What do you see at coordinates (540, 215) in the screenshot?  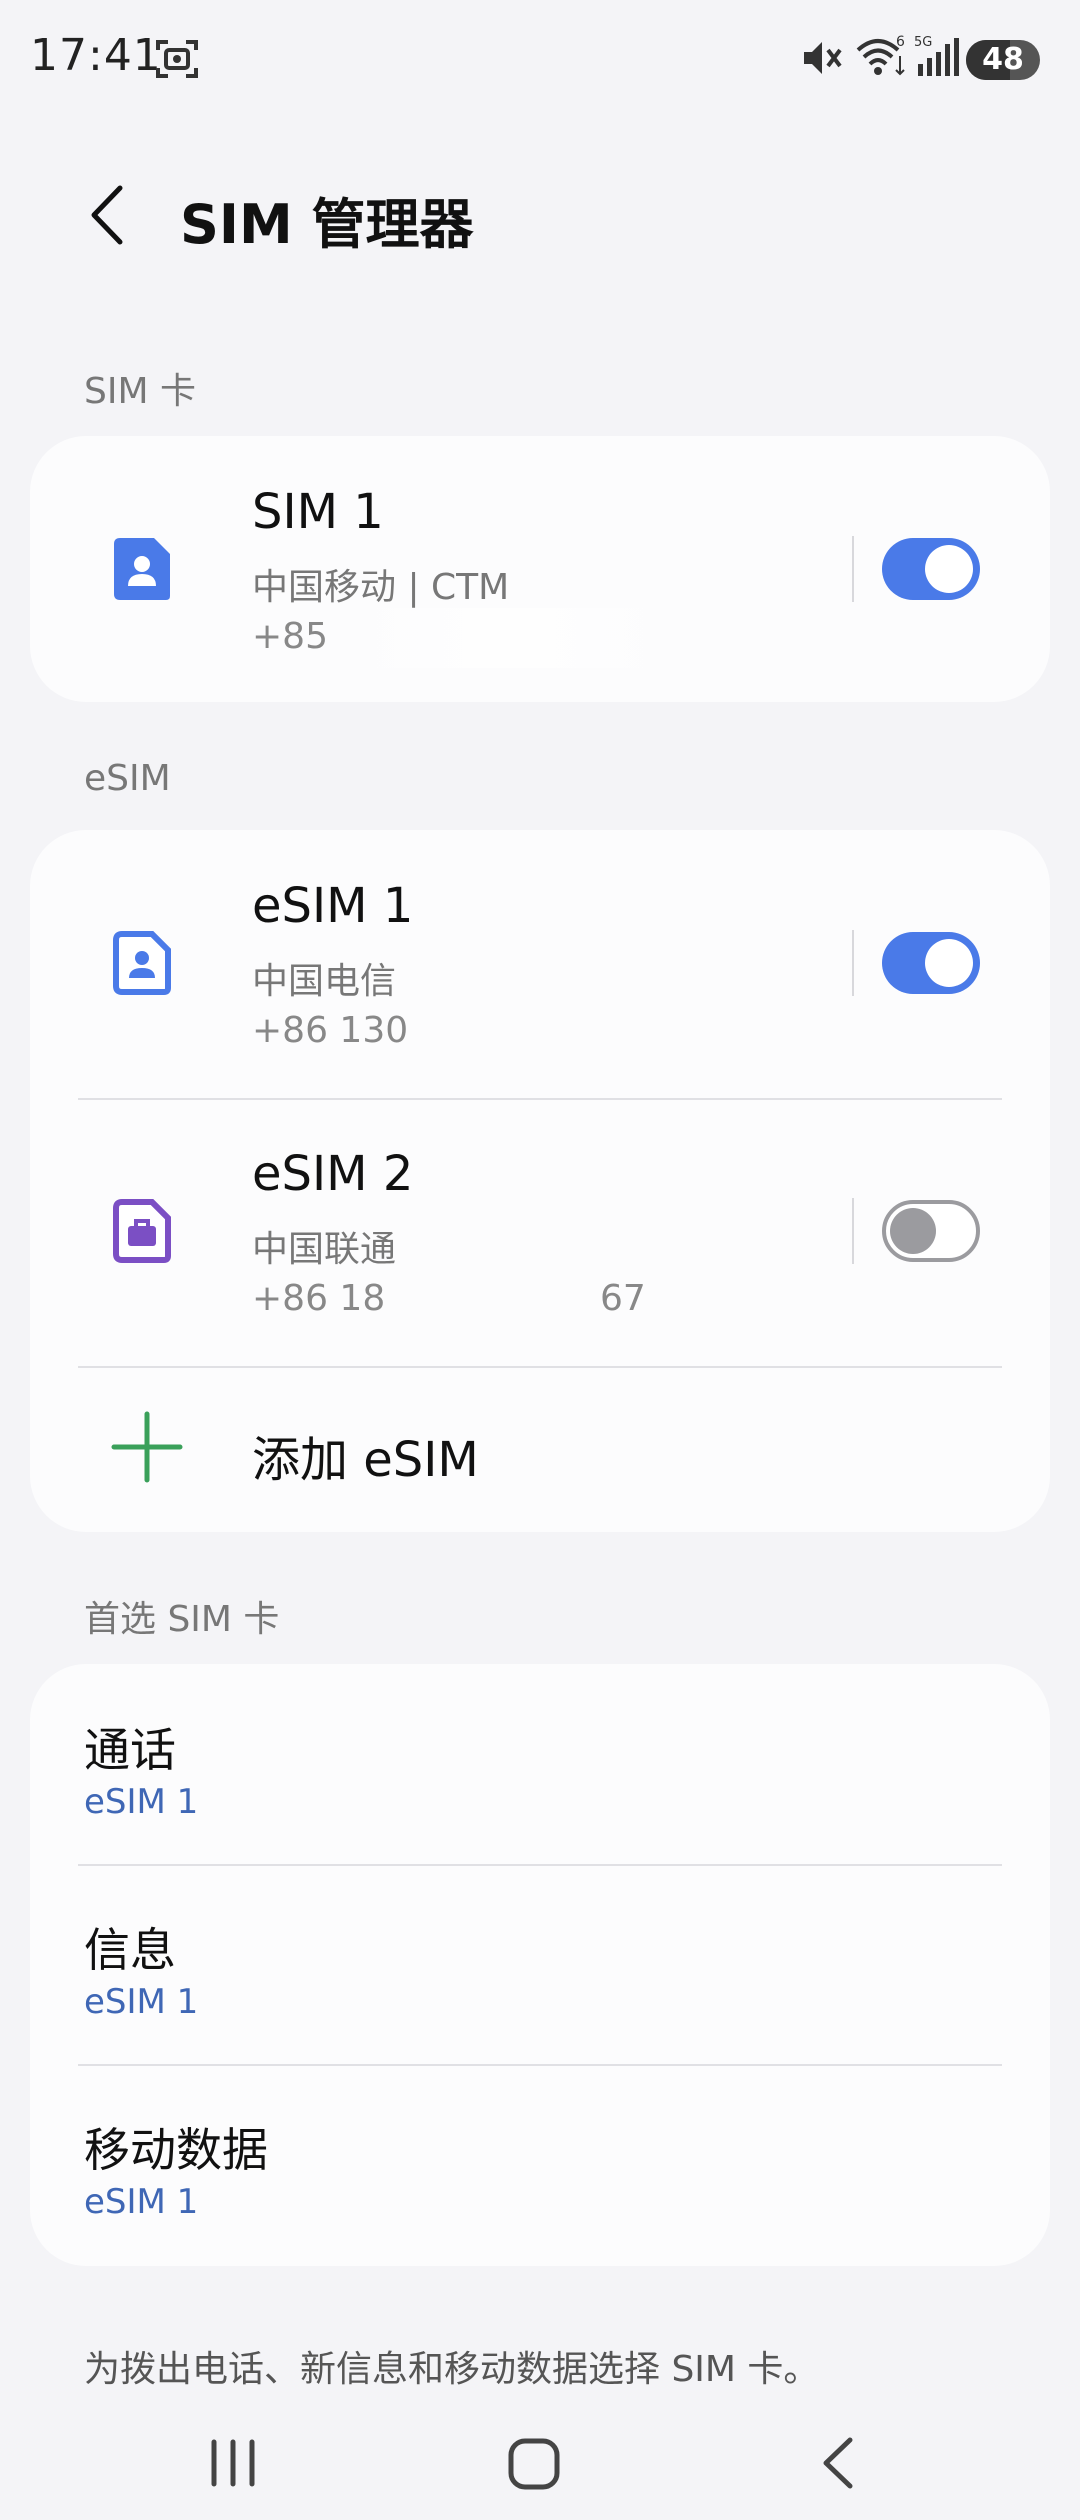 I see `app-header: SIM 管理器` at bounding box center [540, 215].